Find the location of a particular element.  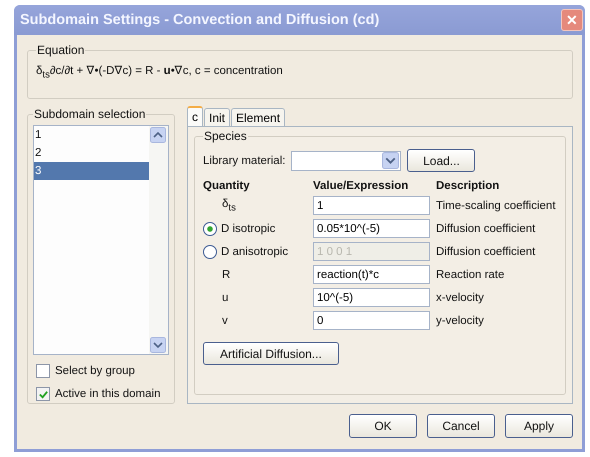

scrollbar is located at coordinates (158, 240).